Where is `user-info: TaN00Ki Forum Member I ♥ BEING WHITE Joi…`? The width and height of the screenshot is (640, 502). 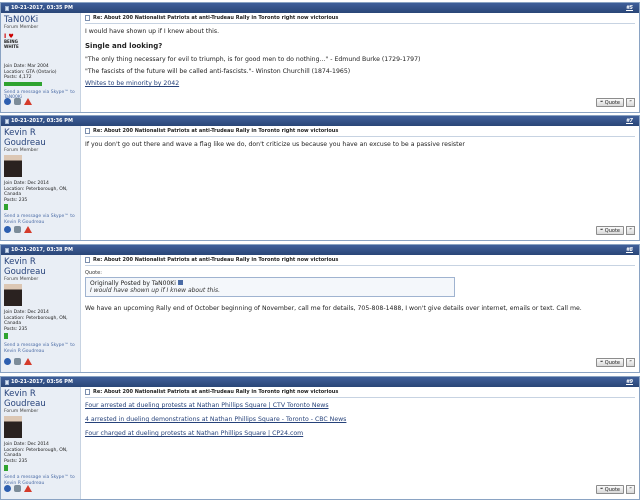 user-info: TaN00Ki Forum Member I ♥ BEING WHITE Joi… is located at coordinates (41, 62).